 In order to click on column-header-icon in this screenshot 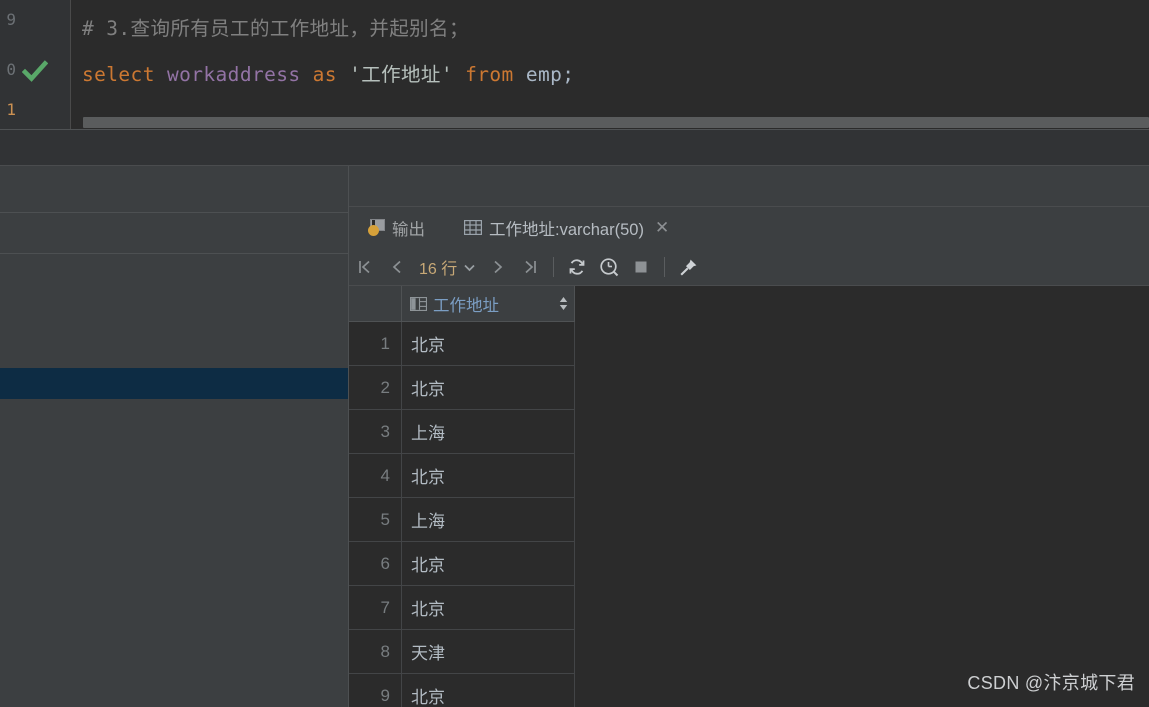, I will do `click(418, 303)`.